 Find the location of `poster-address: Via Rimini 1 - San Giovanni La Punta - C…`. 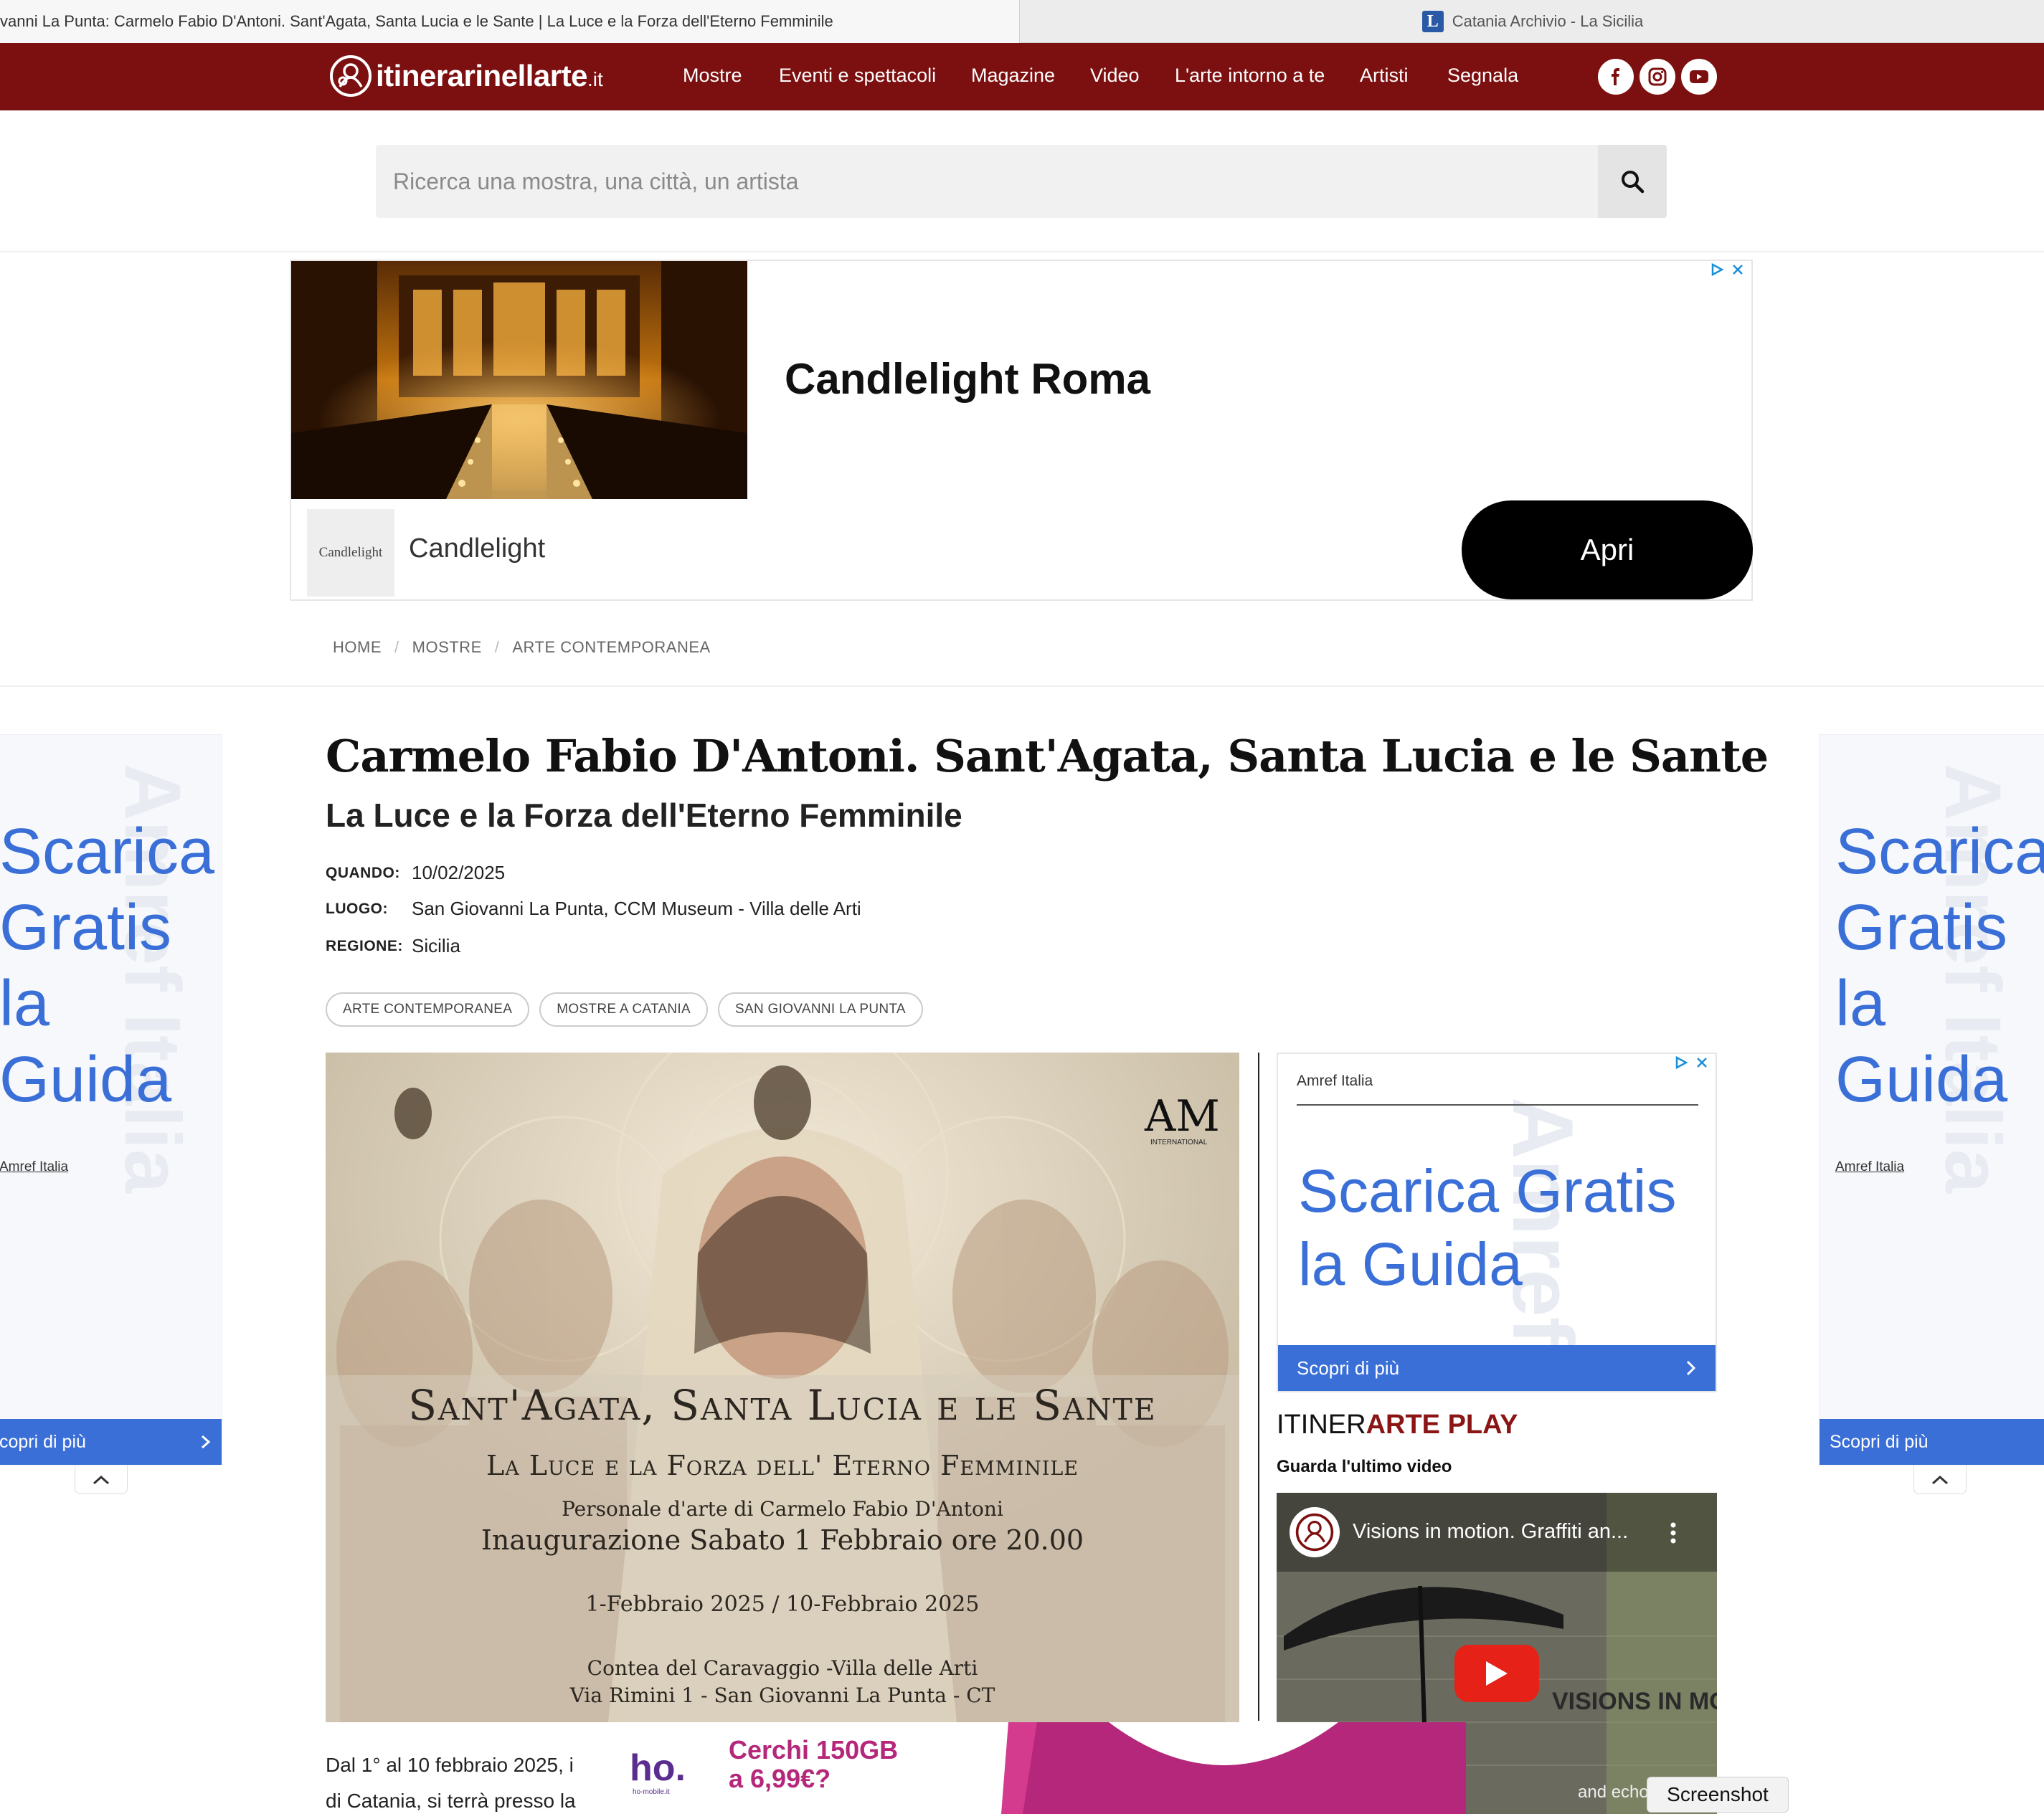

poster-address: Via Rimini 1 - San Giovanni La Punta - C… is located at coordinates (782, 1695).